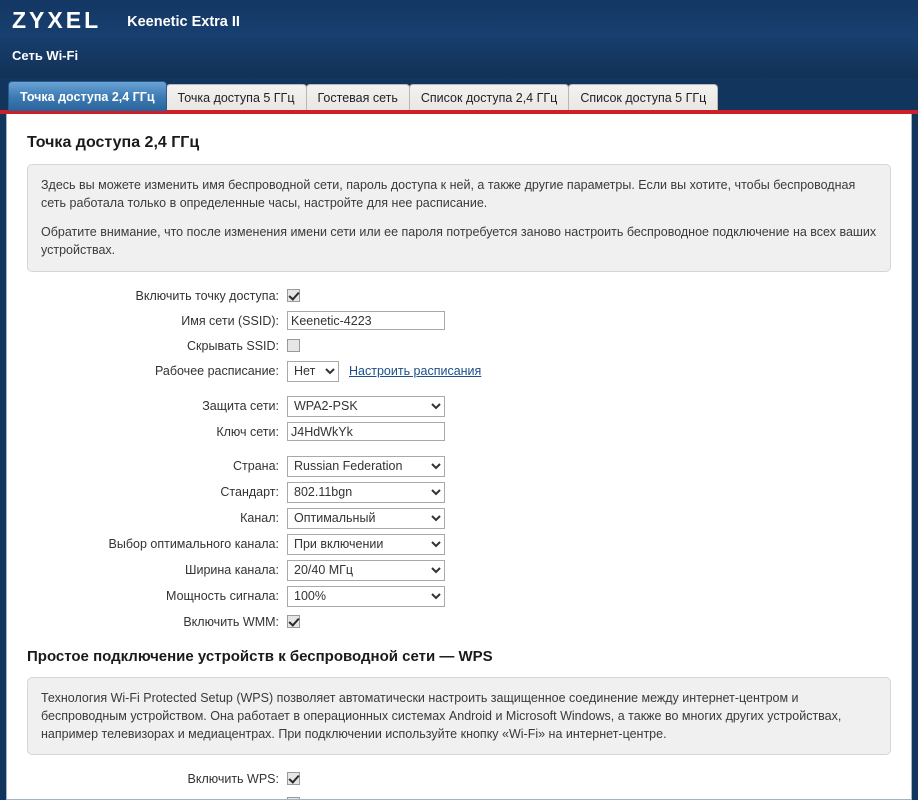  Describe the element at coordinates (193, 544) in the screenshot. I see `field-label: Выбор оптимального канала:` at that location.